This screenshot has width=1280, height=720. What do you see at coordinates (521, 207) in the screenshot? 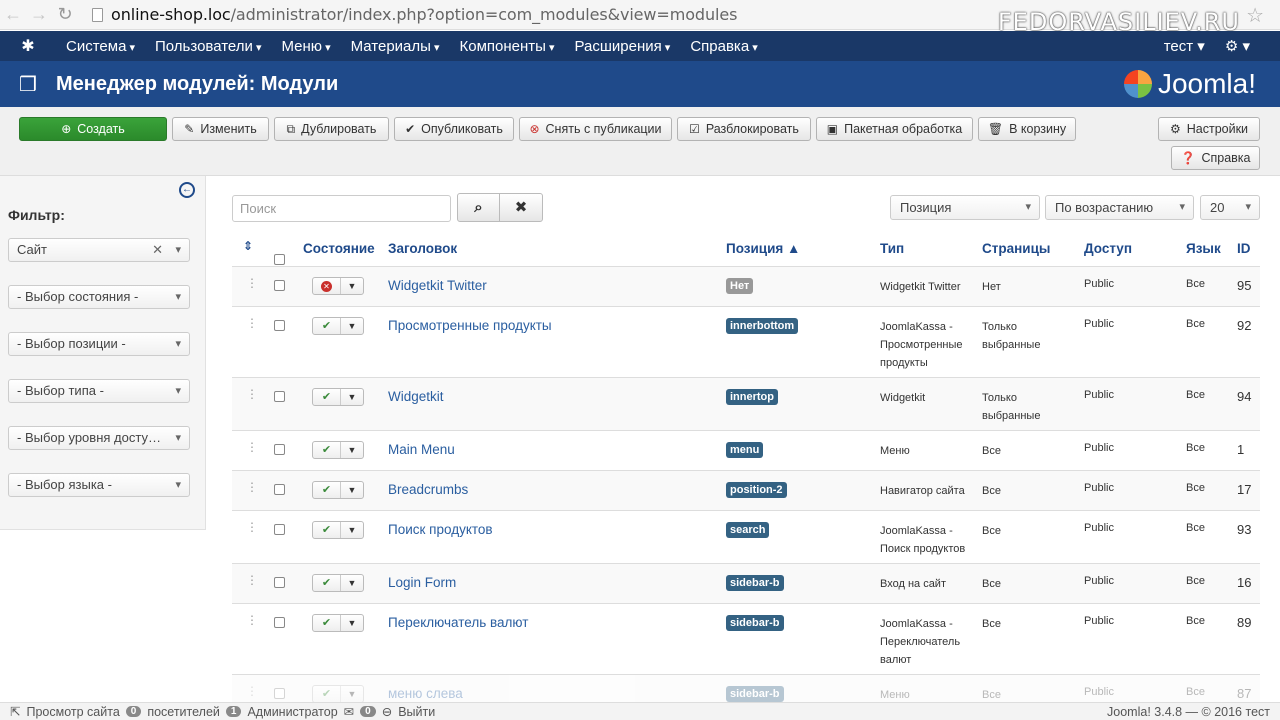
I see `clear-search-button: ✖` at bounding box center [521, 207].